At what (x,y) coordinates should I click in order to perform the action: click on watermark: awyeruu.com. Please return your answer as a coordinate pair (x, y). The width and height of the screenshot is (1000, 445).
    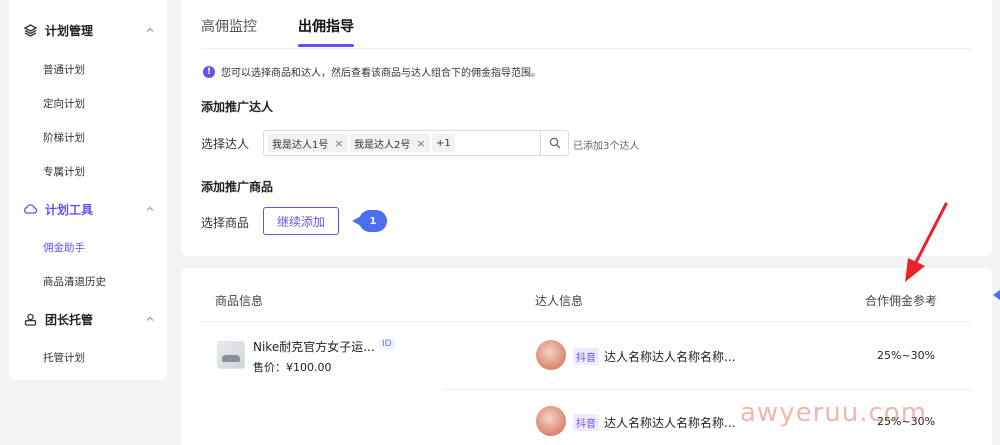
    Looking at the image, I should click on (834, 413).